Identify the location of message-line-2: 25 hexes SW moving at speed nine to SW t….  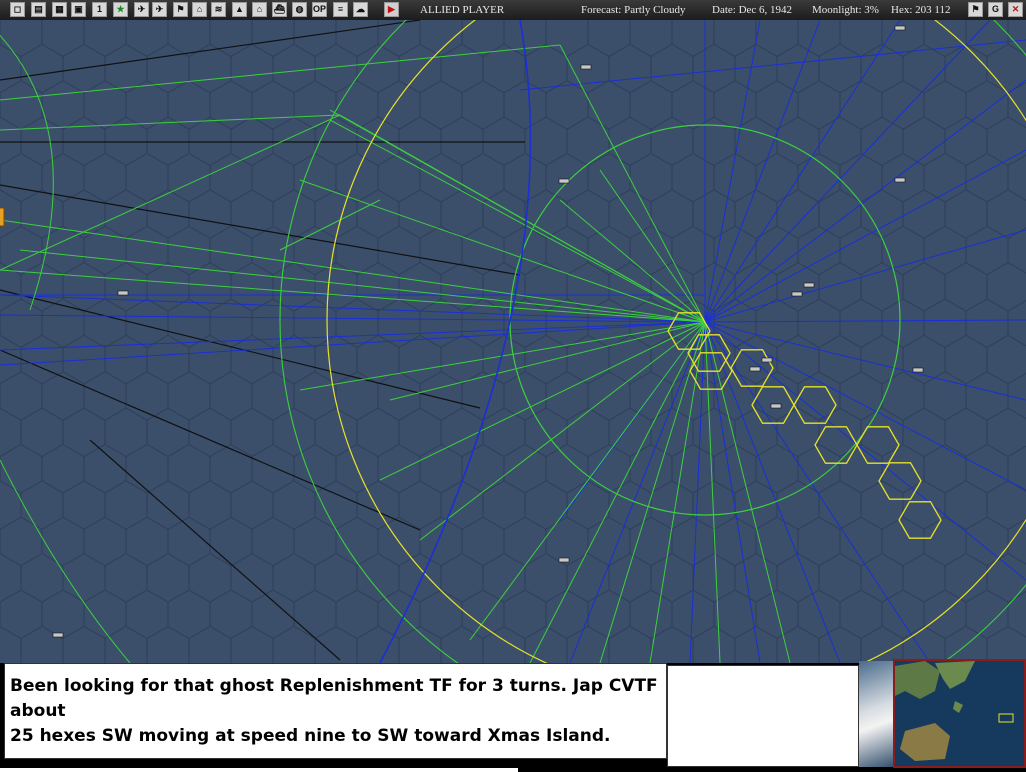
(310, 736).